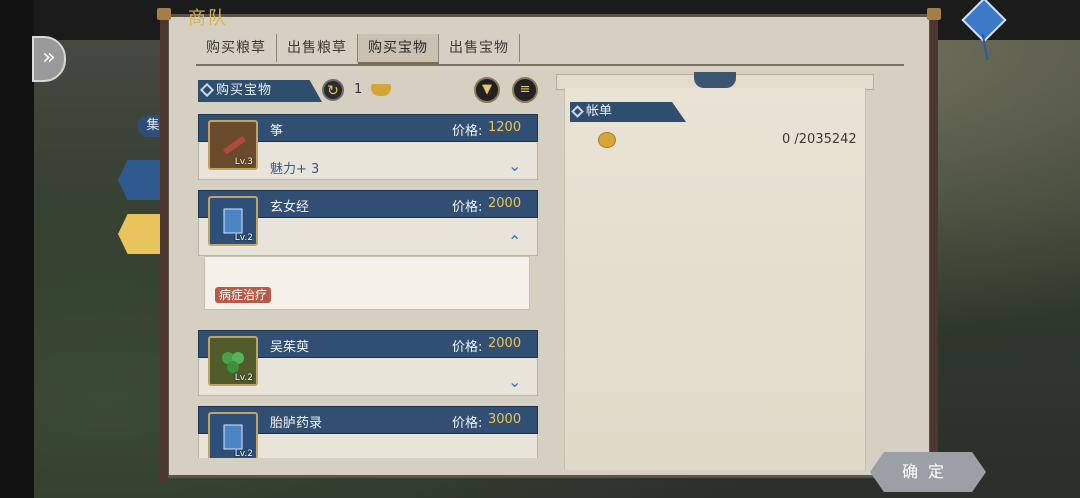  Describe the element at coordinates (479, 48) in the screenshot. I see `tab-sell-treasure: 出售宝物` at that location.